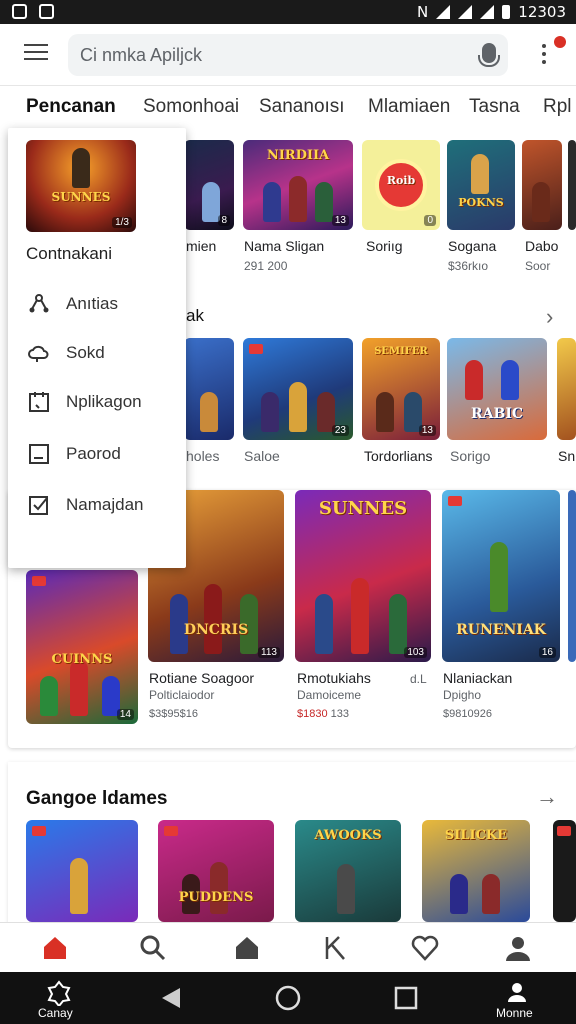 The height and width of the screenshot is (1024, 576). Describe the element at coordinates (462, 695) in the screenshot. I see `app-meta: Dpigho` at that location.